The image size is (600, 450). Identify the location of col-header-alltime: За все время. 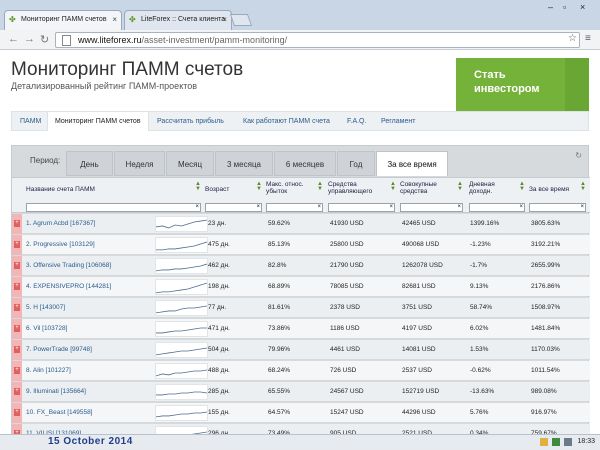
(549, 189).